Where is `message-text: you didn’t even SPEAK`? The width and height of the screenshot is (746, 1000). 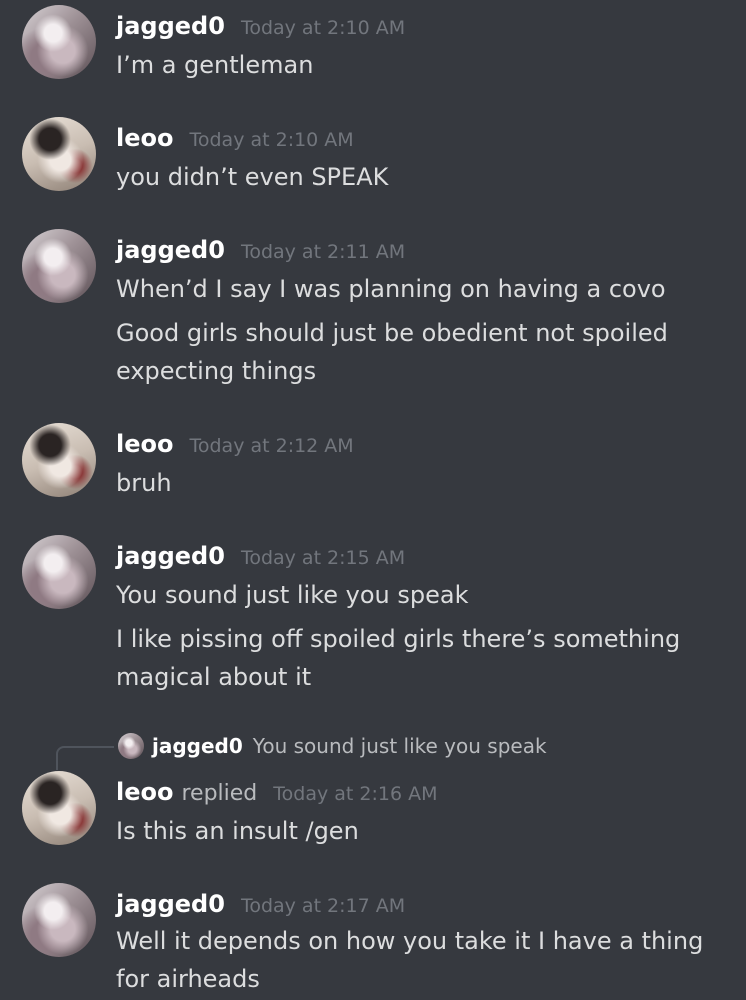
message-text: you didn’t even SPEAK is located at coordinates (252, 177).